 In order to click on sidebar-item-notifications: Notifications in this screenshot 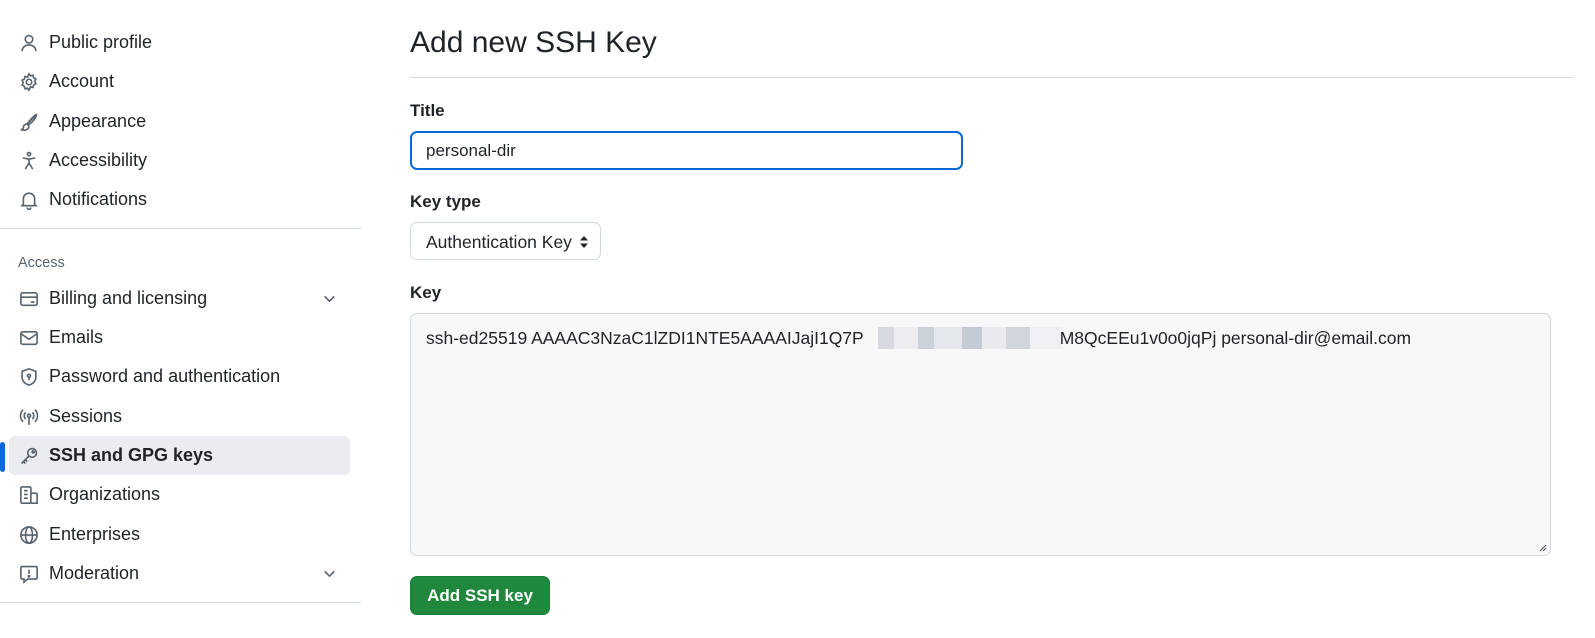, I will do `click(179, 199)`.